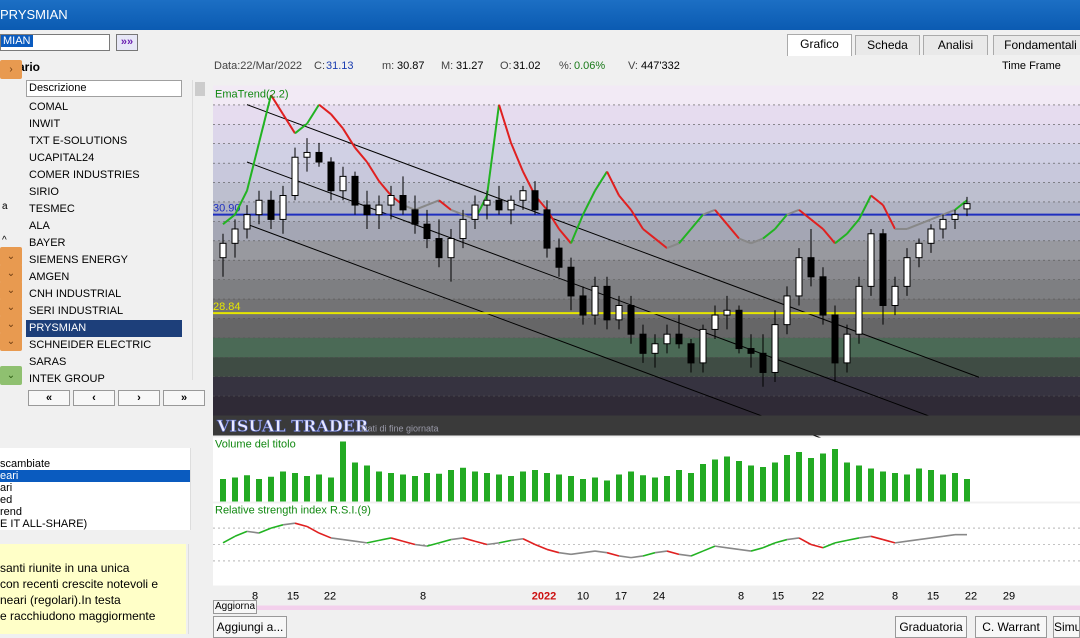 The height and width of the screenshot is (638, 1080). Describe the element at coordinates (633, 66) in the screenshot. I see `info-volume-label: V:` at that location.